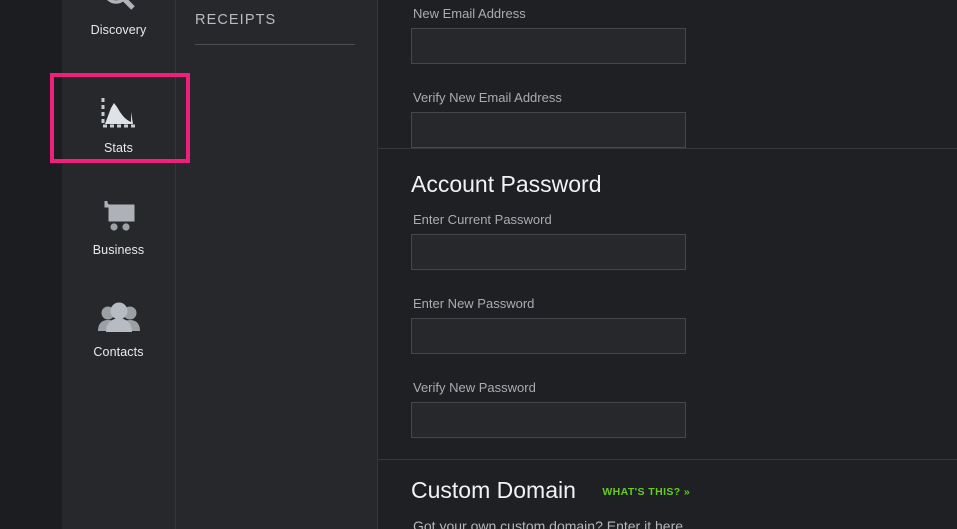  I want to click on verify-email-input, so click(548, 130).